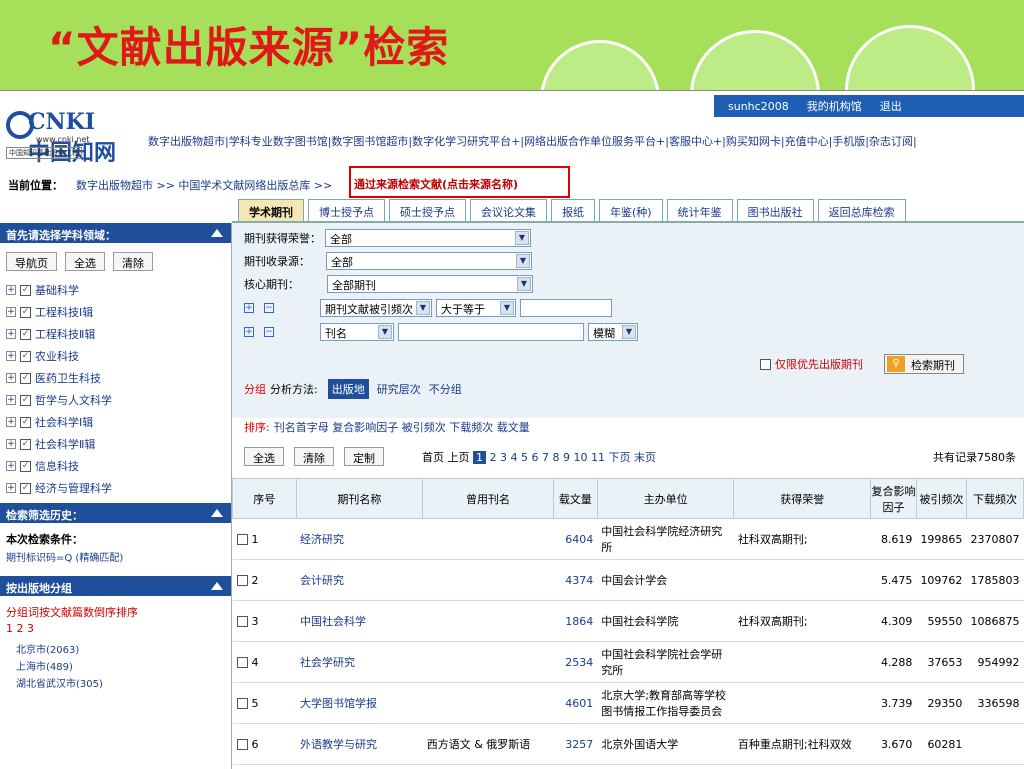 This screenshot has width=1024, height=769. Describe the element at coordinates (819, 364) in the screenshot. I see `priority-label: 仅限优先出版期刊` at that location.